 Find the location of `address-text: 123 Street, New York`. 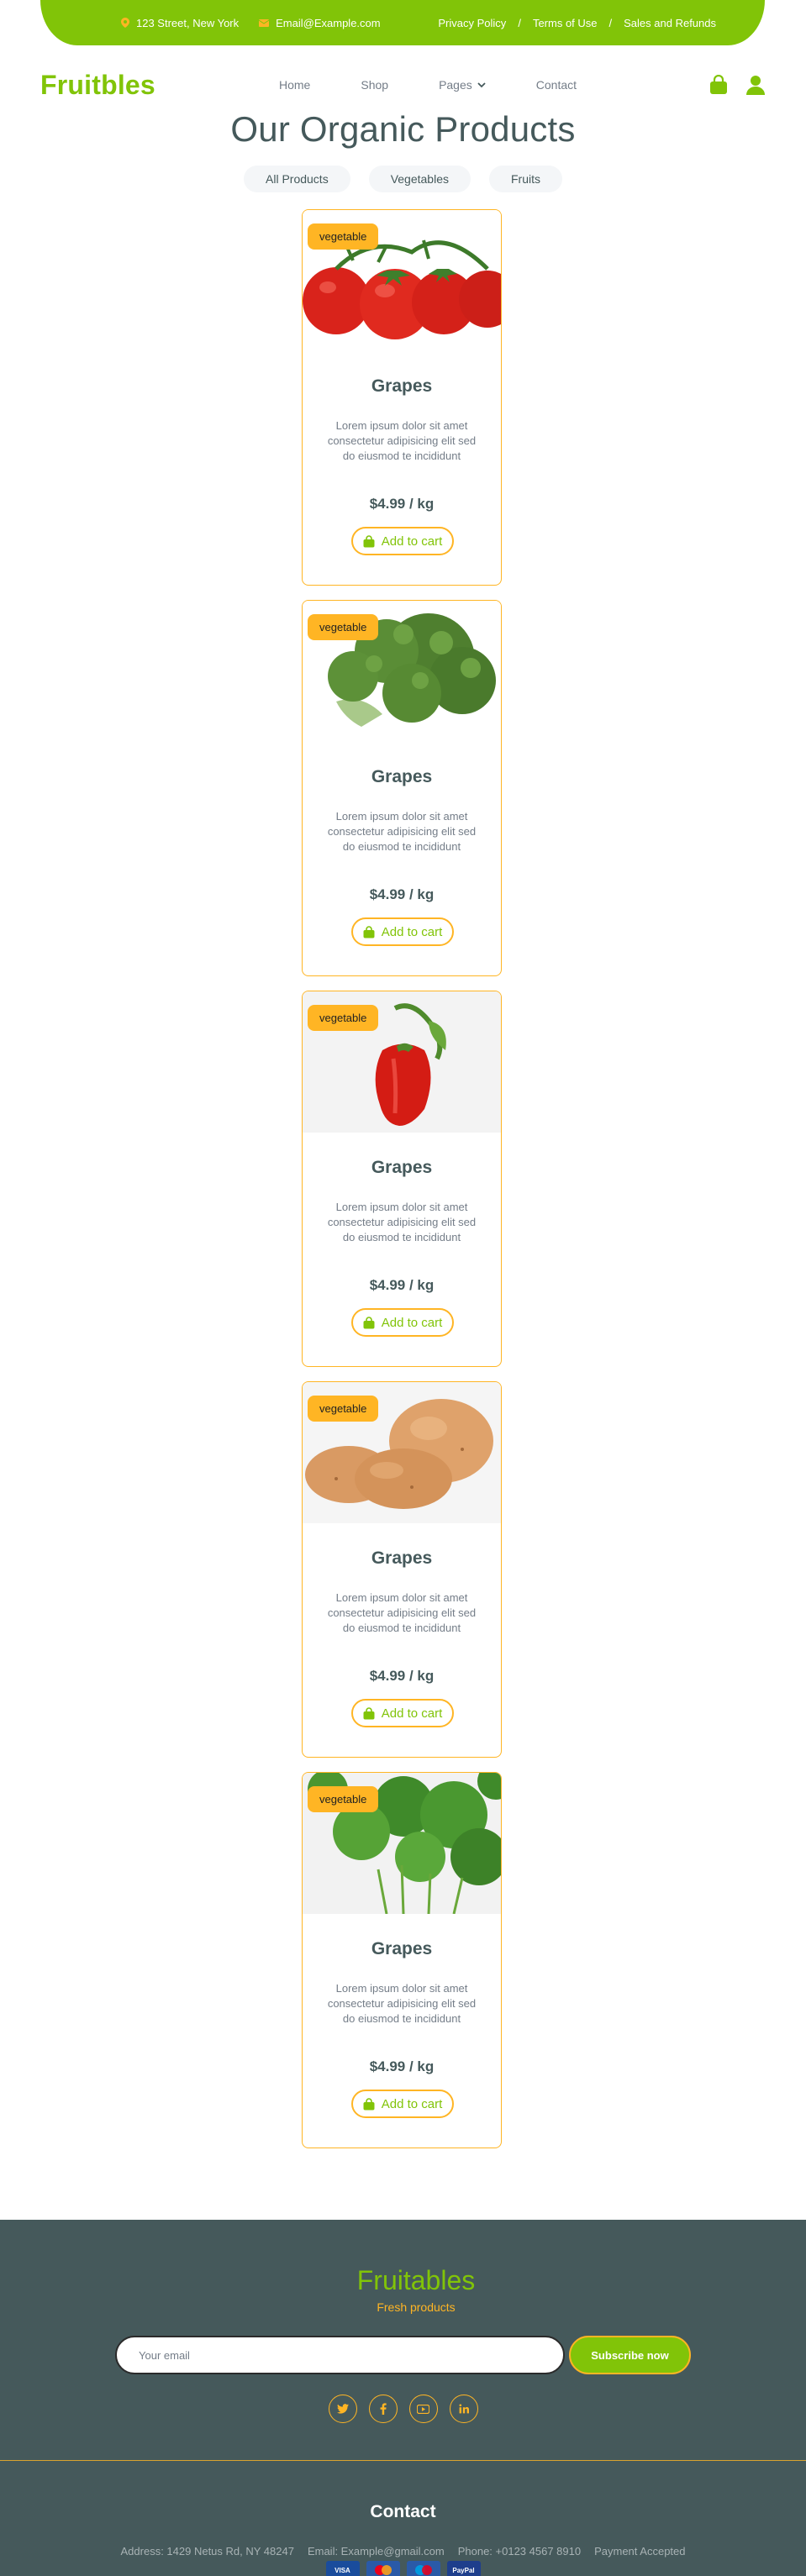

address-text: 123 Street, New York is located at coordinates (188, 22).